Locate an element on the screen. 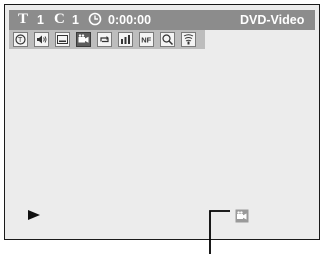 This screenshot has height=256, width=322. callout-line is located at coordinates (219, 232).